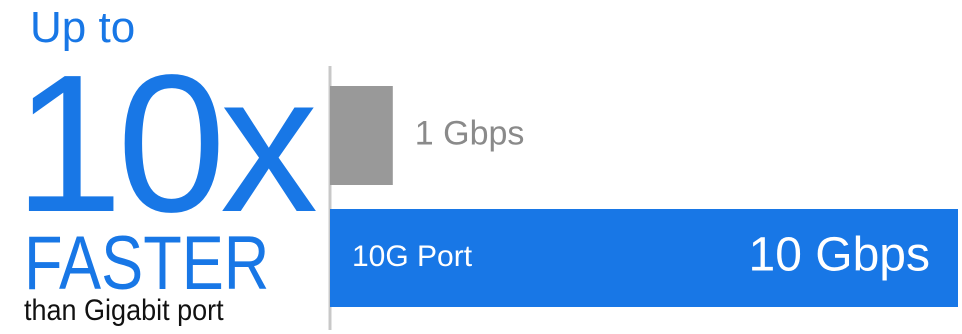 The width and height of the screenshot is (962, 334). Describe the element at coordinates (470, 133) in the screenshot. I see `bar-1-value-label: 1 Gbps` at that location.